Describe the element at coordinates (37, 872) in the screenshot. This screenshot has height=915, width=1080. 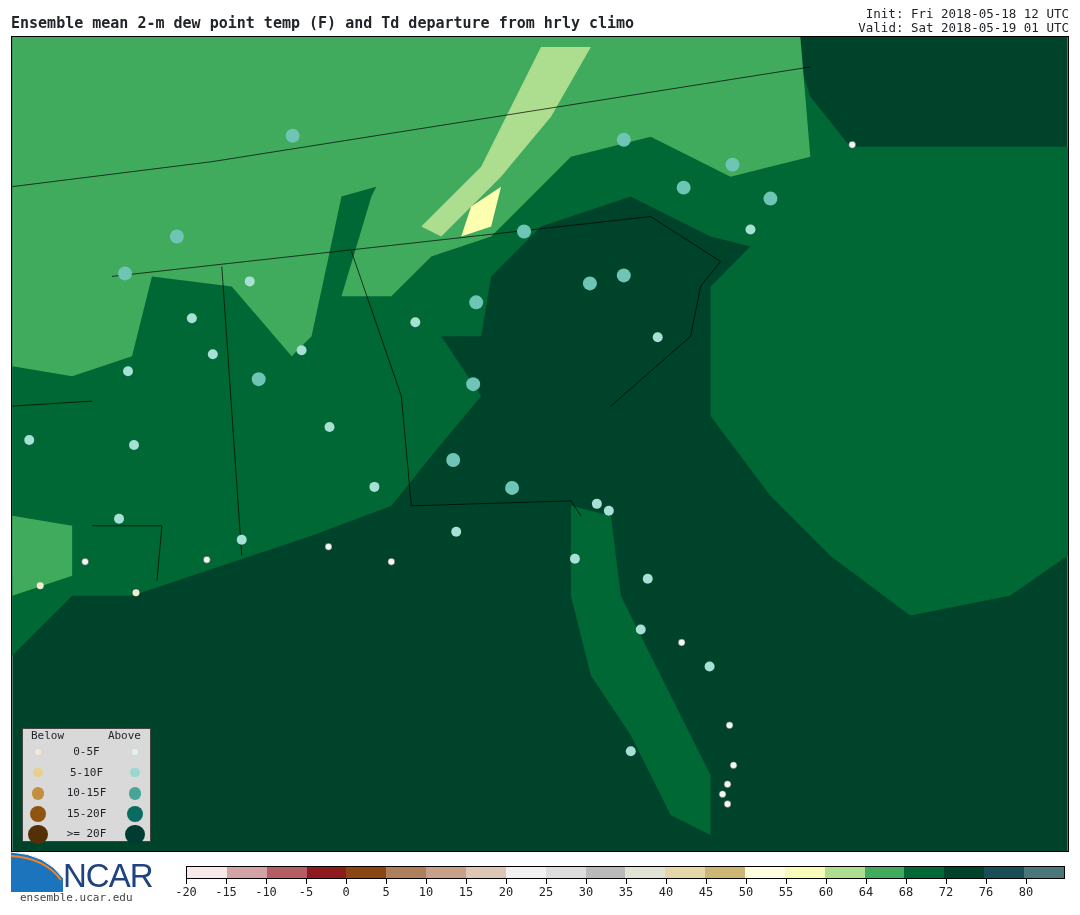
I see `swoosh-logo-icon` at that location.